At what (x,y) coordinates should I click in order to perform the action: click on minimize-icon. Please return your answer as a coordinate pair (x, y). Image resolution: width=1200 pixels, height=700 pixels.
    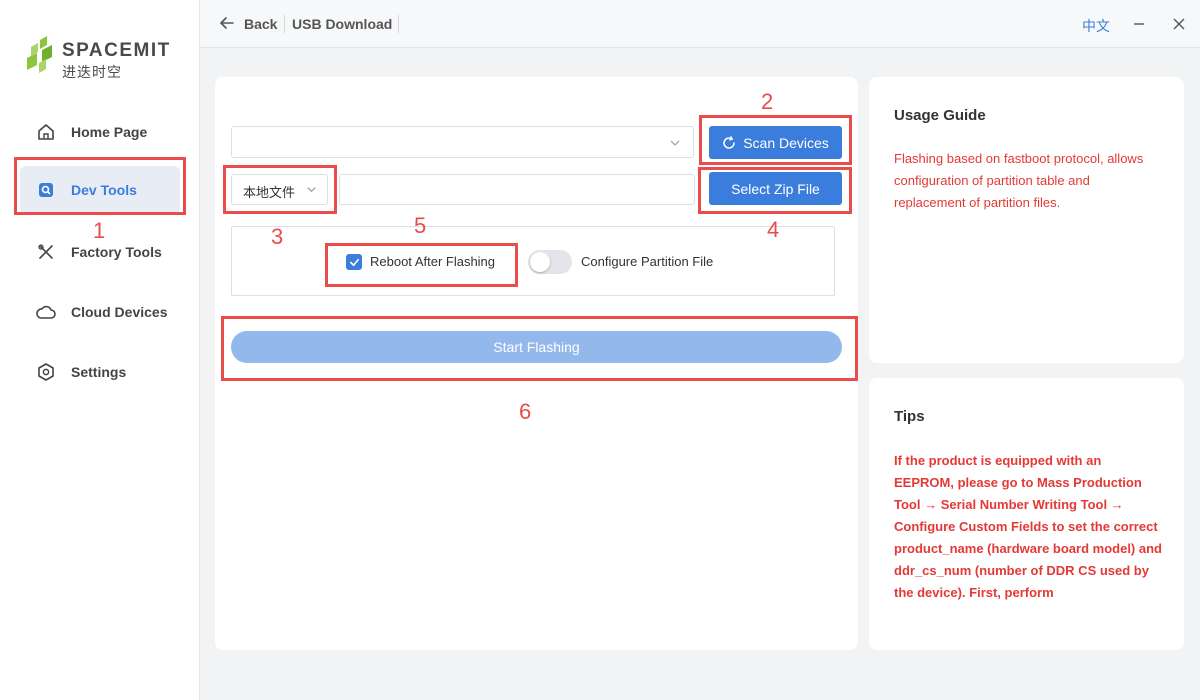
    Looking at the image, I should click on (1139, 24).